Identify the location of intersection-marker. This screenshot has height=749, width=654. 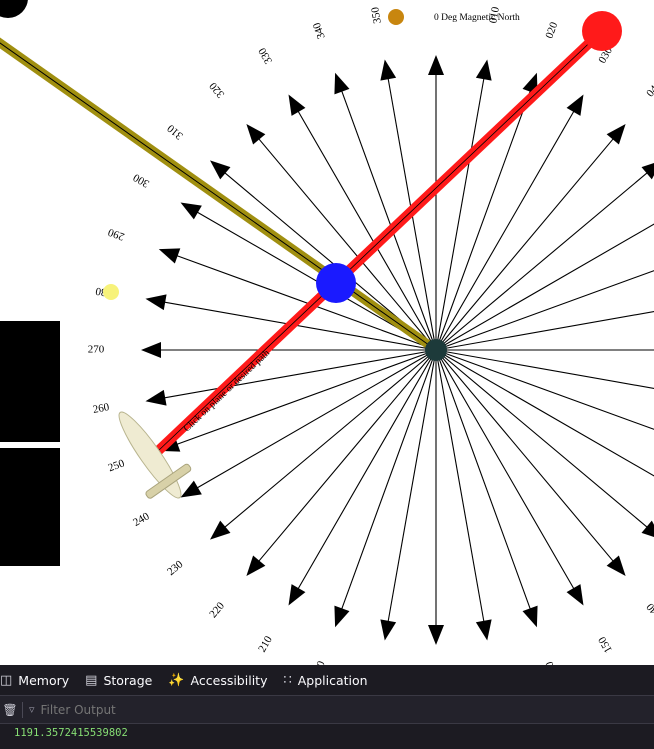
(336, 283).